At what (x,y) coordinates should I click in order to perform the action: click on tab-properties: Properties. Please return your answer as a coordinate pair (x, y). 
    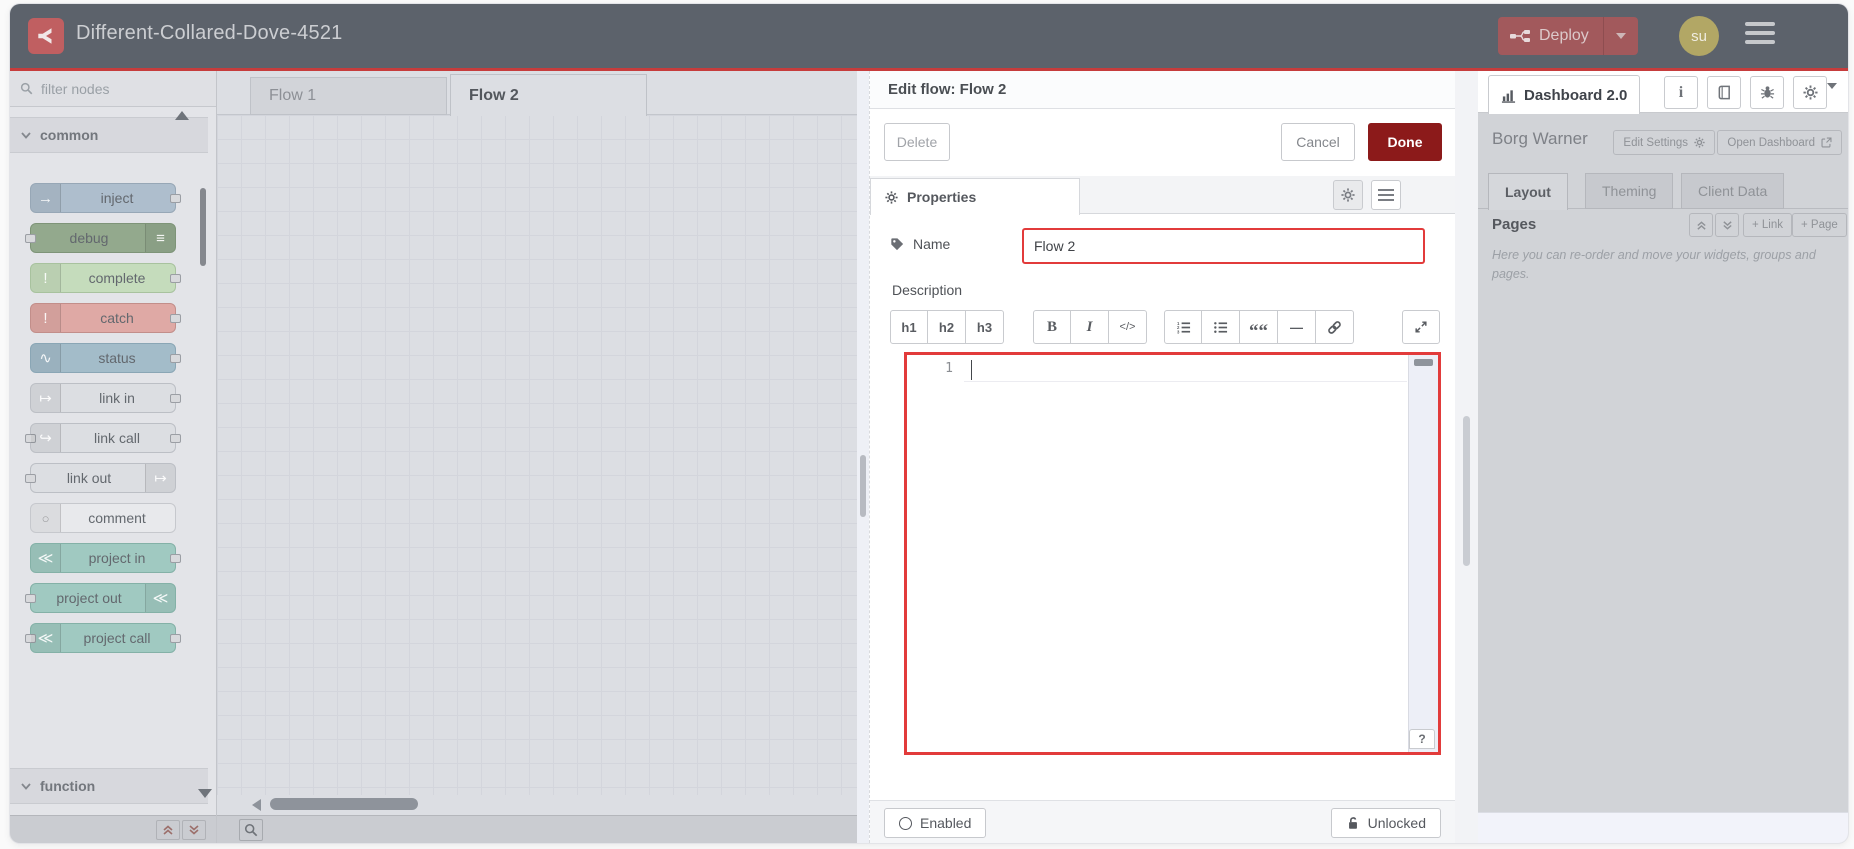
    Looking at the image, I should click on (975, 196).